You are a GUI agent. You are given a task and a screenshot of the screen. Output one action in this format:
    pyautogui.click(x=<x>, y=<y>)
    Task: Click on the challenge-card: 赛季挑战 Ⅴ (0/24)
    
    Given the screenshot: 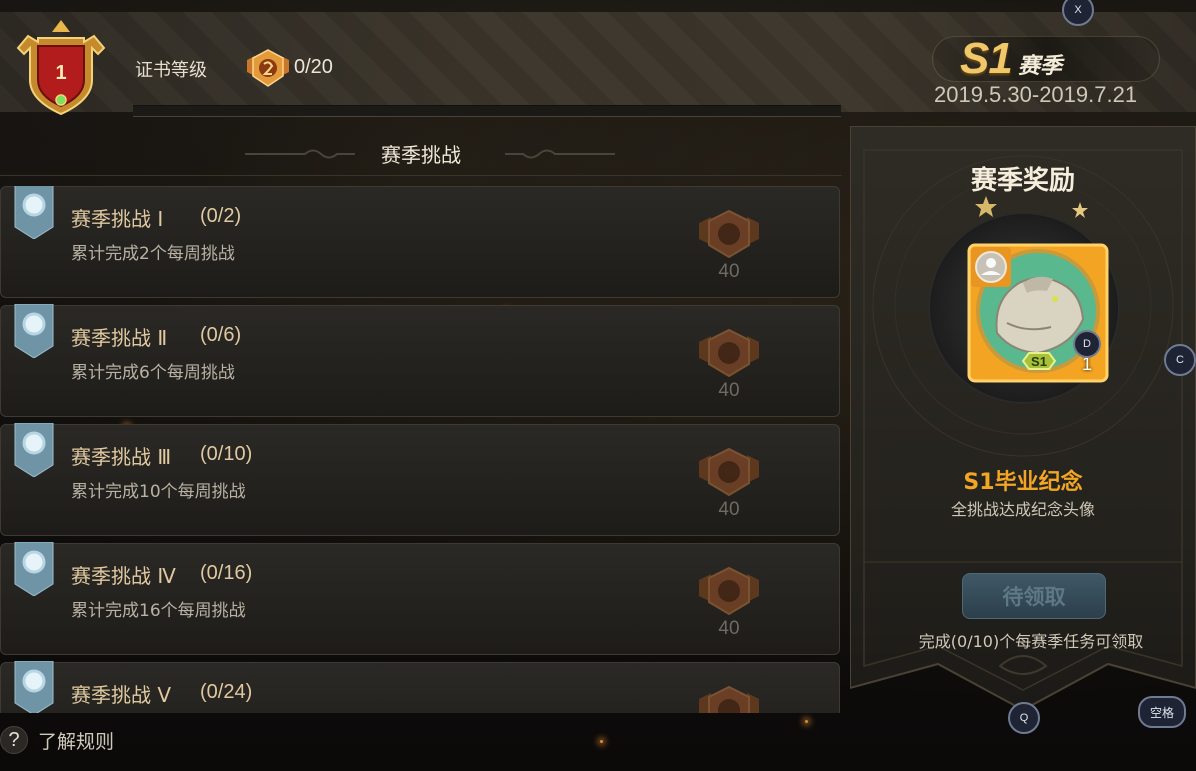 What is the action you would take?
    pyautogui.click(x=420, y=687)
    